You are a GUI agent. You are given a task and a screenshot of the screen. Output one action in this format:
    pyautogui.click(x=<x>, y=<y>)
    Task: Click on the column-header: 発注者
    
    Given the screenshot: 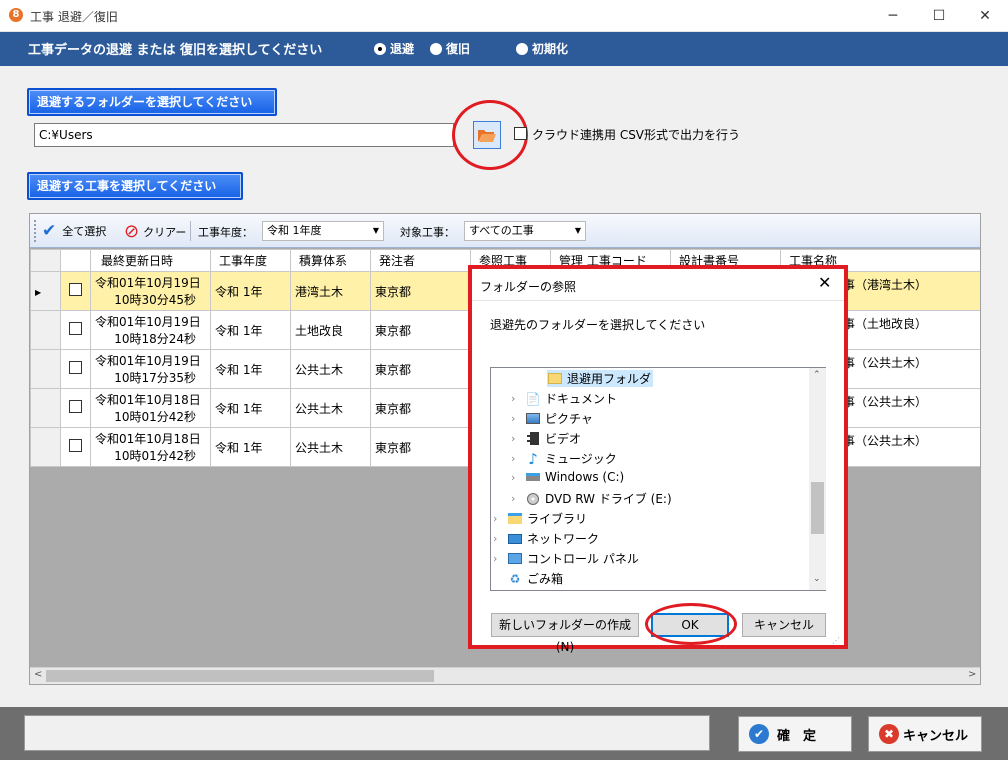 What is the action you would take?
    pyautogui.click(x=420, y=260)
    